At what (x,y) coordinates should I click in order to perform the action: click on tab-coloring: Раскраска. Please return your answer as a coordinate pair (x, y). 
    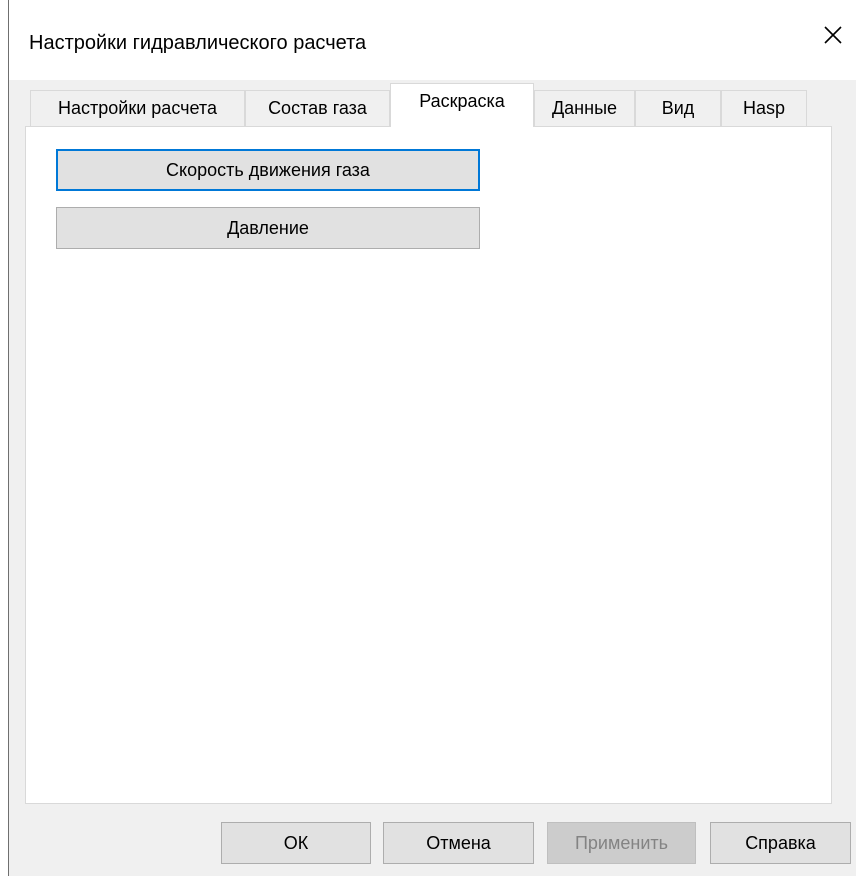
    Looking at the image, I should click on (462, 105).